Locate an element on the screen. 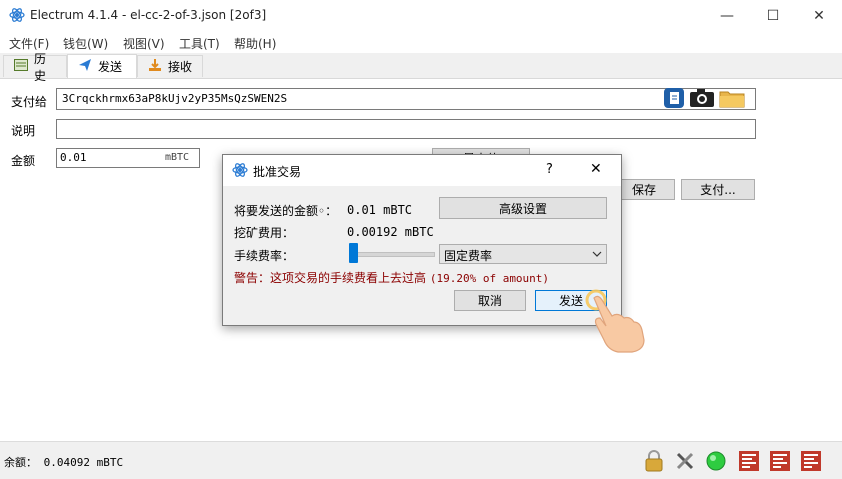 This screenshot has height=479, width=842. seed-icon is located at coordinates (749, 462).